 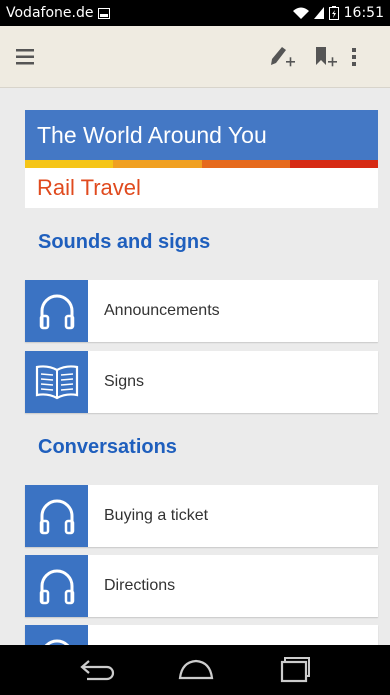 What do you see at coordinates (326, 57) in the screenshot?
I see `bookmark-plus-icon` at bounding box center [326, 57].